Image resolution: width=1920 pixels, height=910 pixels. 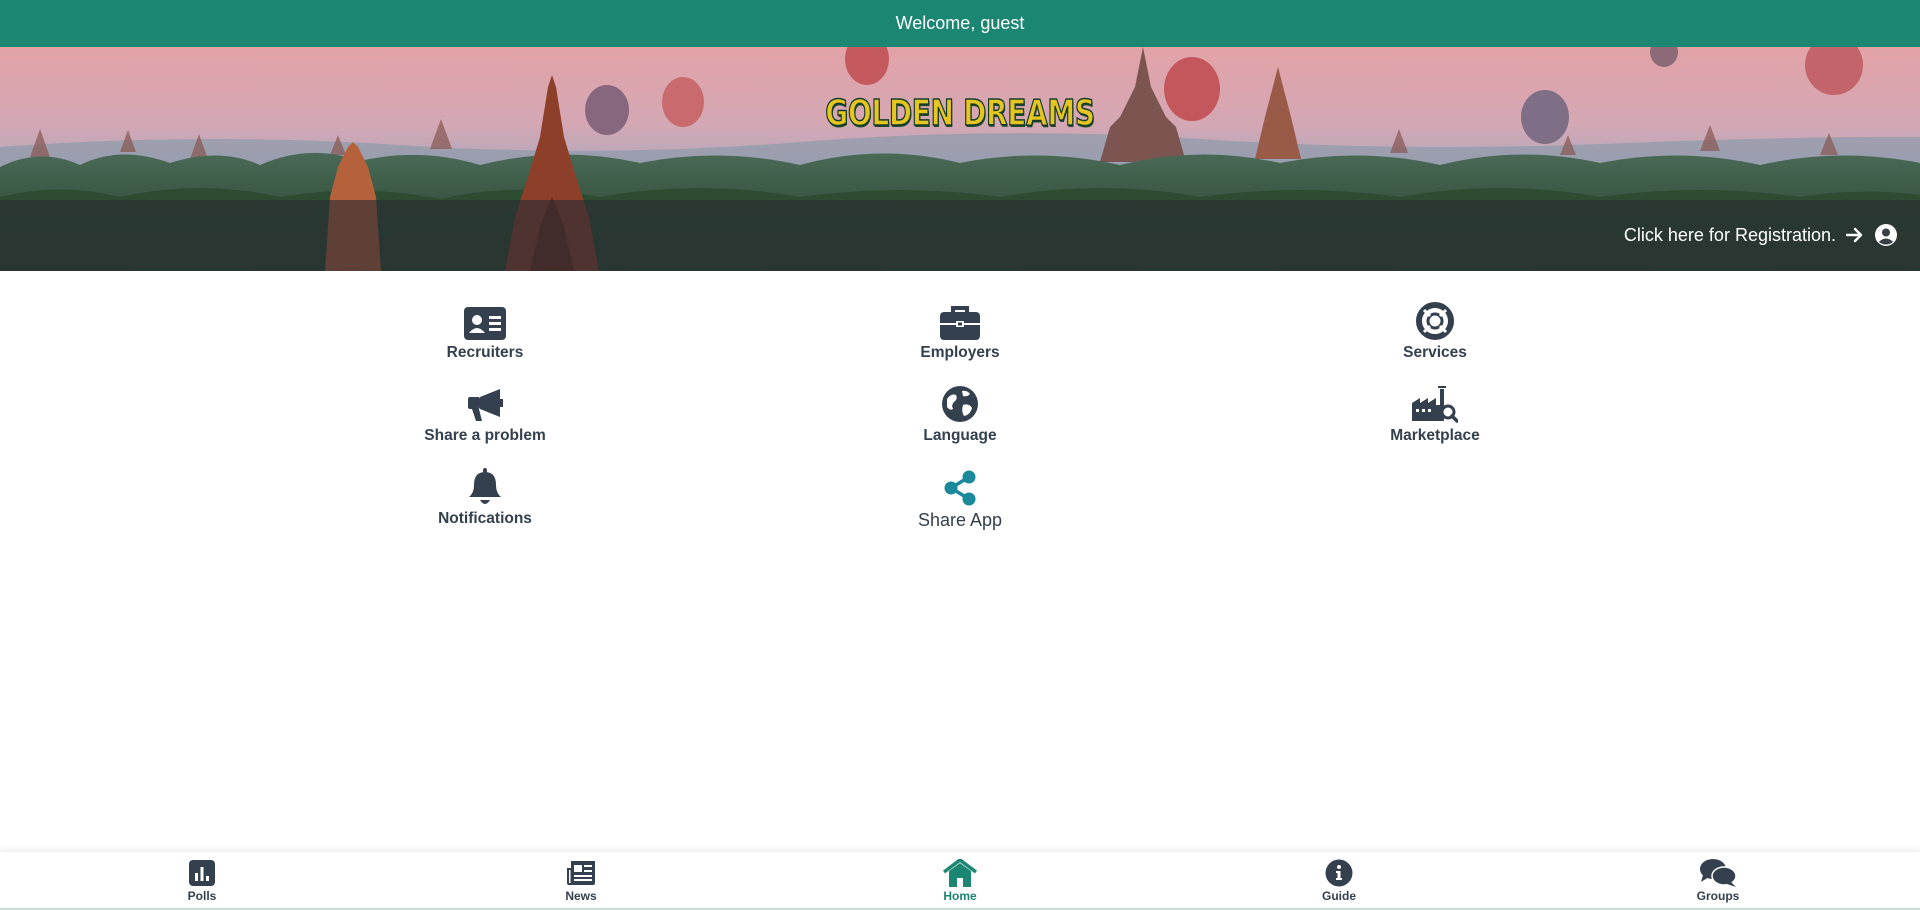 What do you see at coordinates (485, 485) in the screenshot?
I see `bell-icon` at bounding box center [485, 485].